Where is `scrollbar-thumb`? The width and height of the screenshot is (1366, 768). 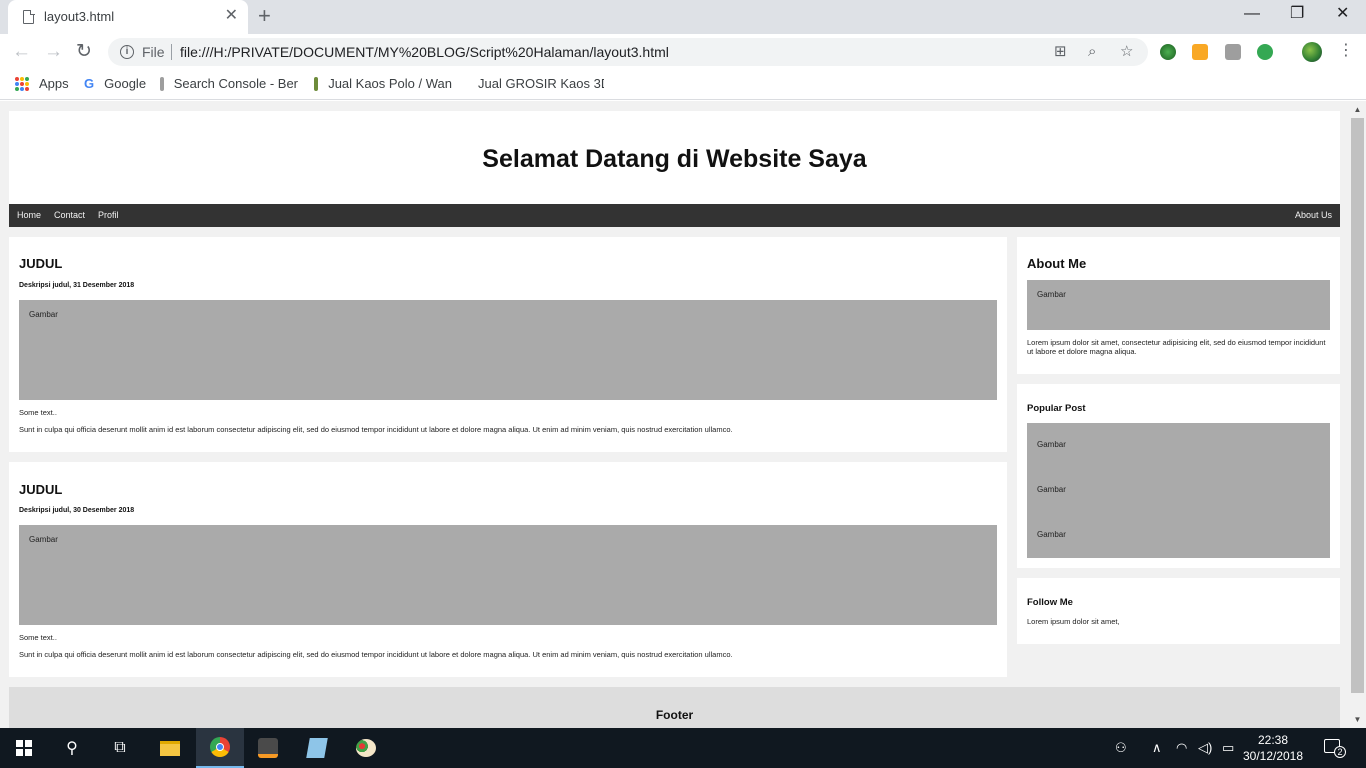 scrollbar-thumb is located at coordinates (1357, 405).